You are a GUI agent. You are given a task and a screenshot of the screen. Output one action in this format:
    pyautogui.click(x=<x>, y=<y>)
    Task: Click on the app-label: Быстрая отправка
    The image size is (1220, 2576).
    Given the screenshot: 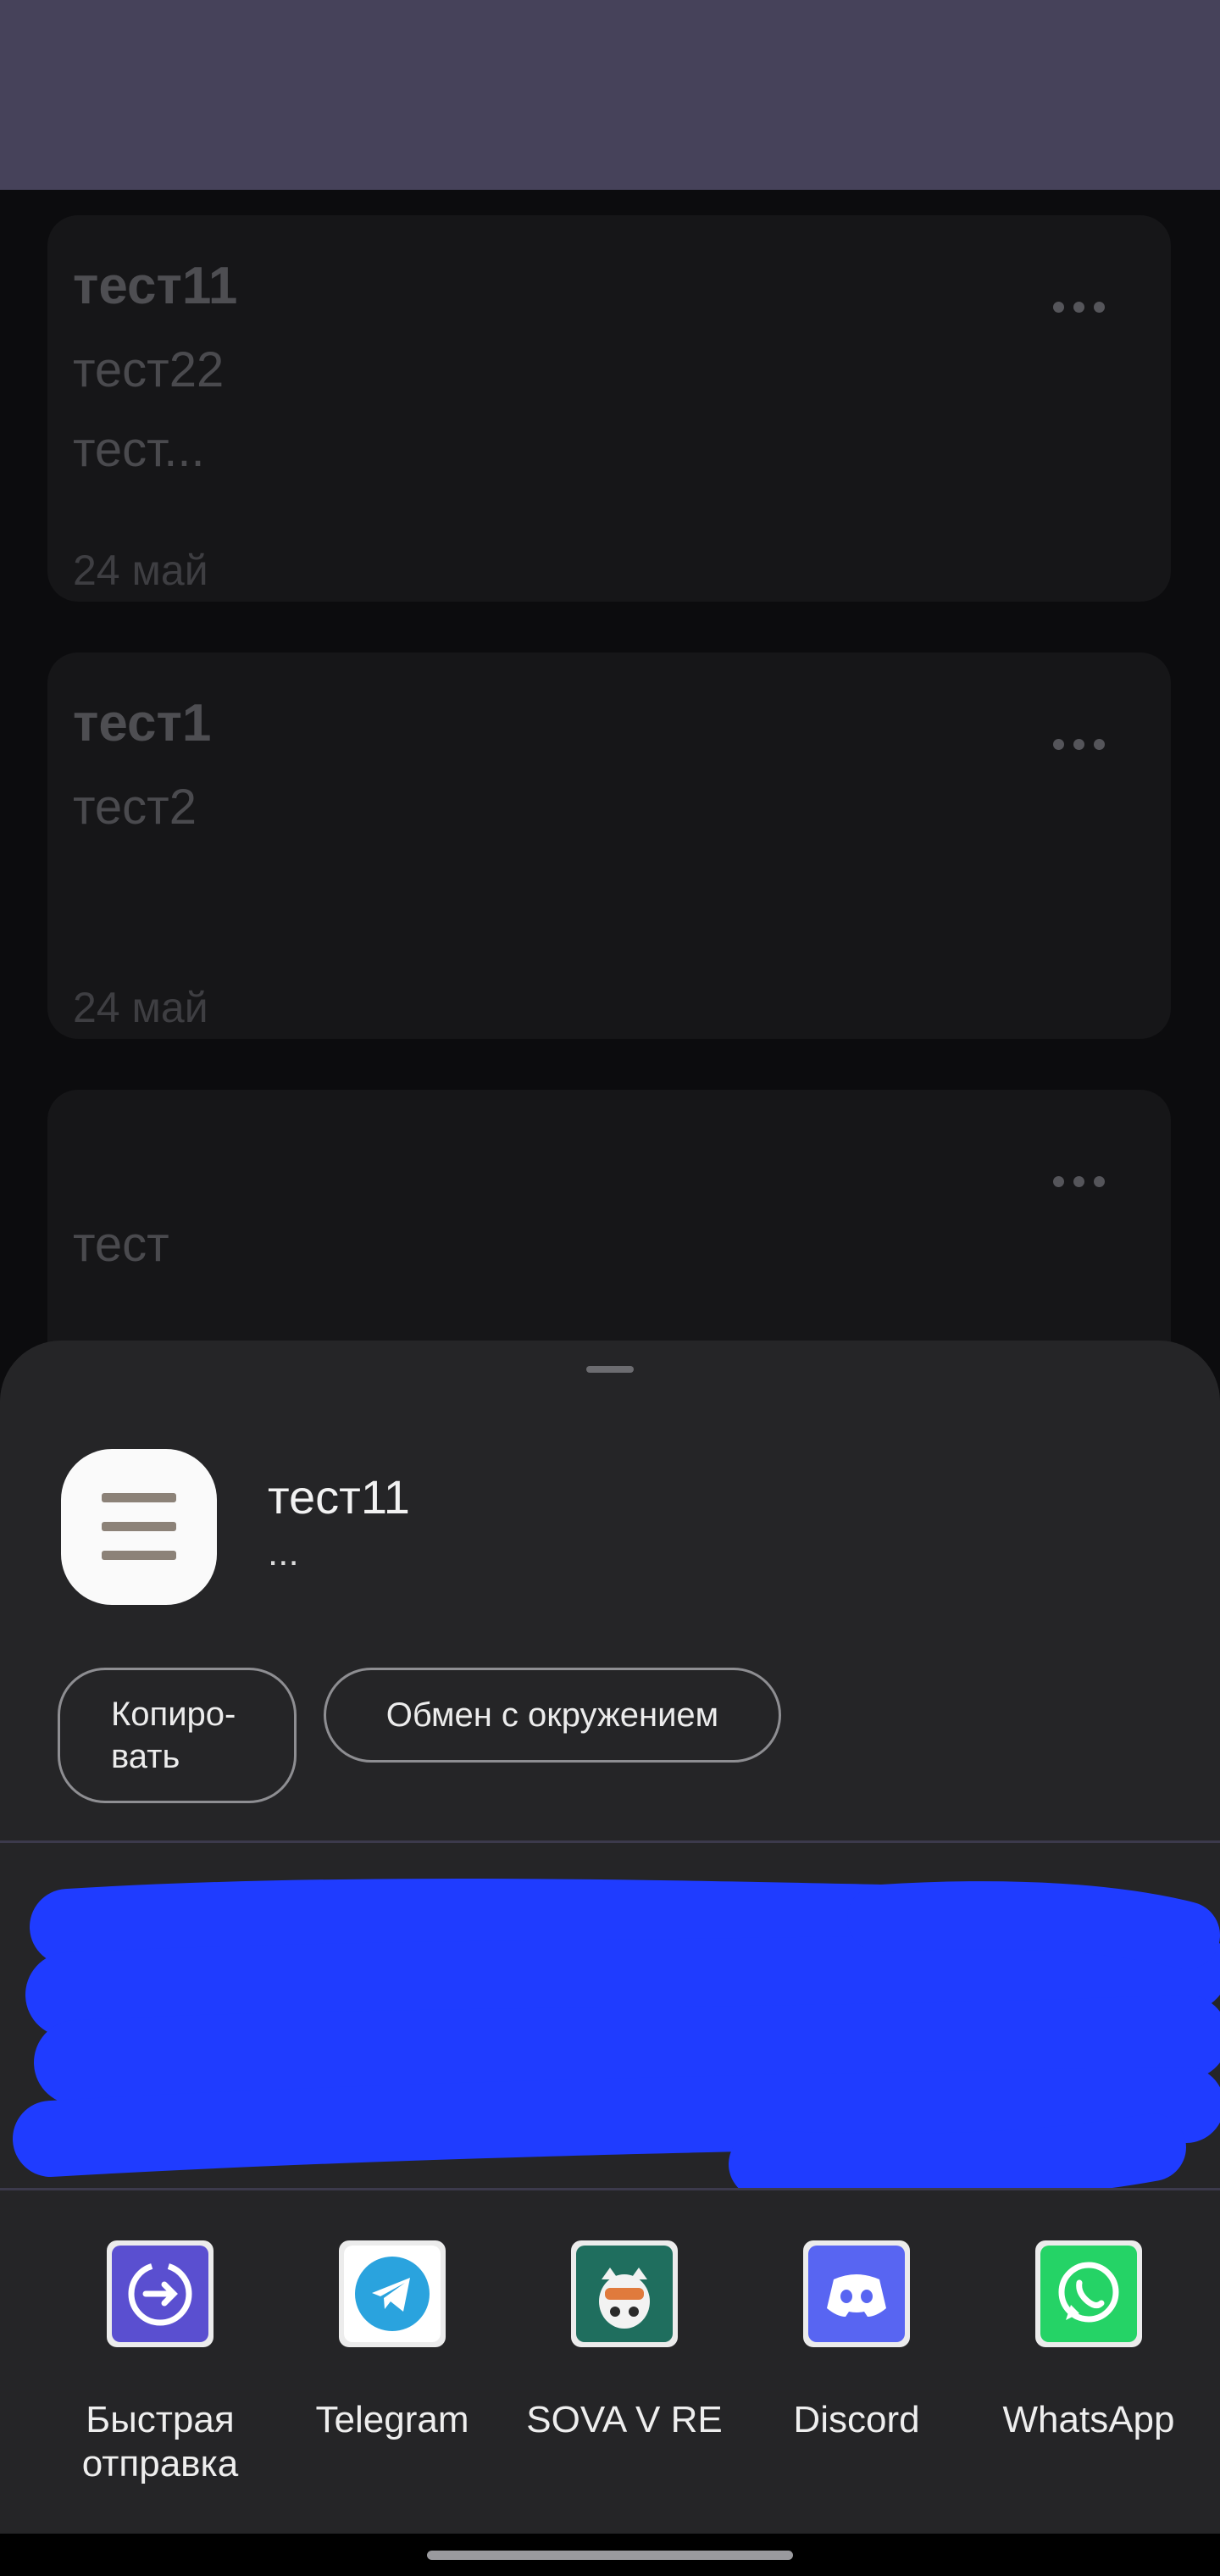 What is the action you would take?
    pyautogui.click(x=160, y=2441)
    